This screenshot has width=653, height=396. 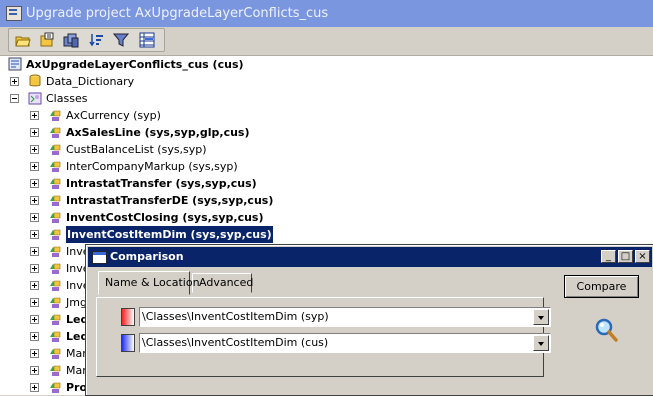 What do you see at coordinates (135, 64) in the screenshot?
I see `tree-root-label: AxUpgradeLayerConflicts_cus (cus)` at bounding box center [135, 64].